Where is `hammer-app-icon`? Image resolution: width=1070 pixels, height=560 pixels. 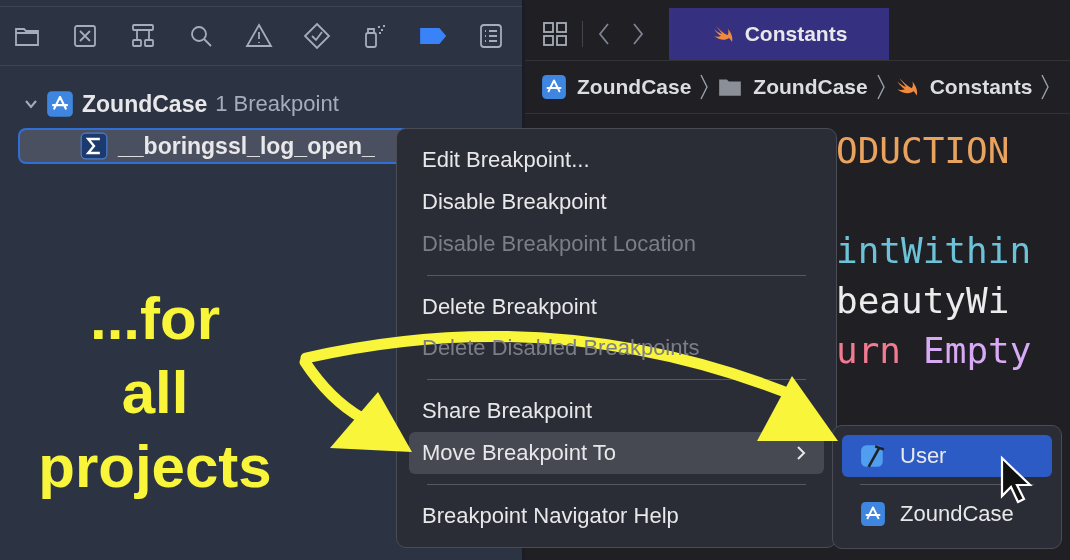 hammer-app-icon is located at coordinates (873, 456).